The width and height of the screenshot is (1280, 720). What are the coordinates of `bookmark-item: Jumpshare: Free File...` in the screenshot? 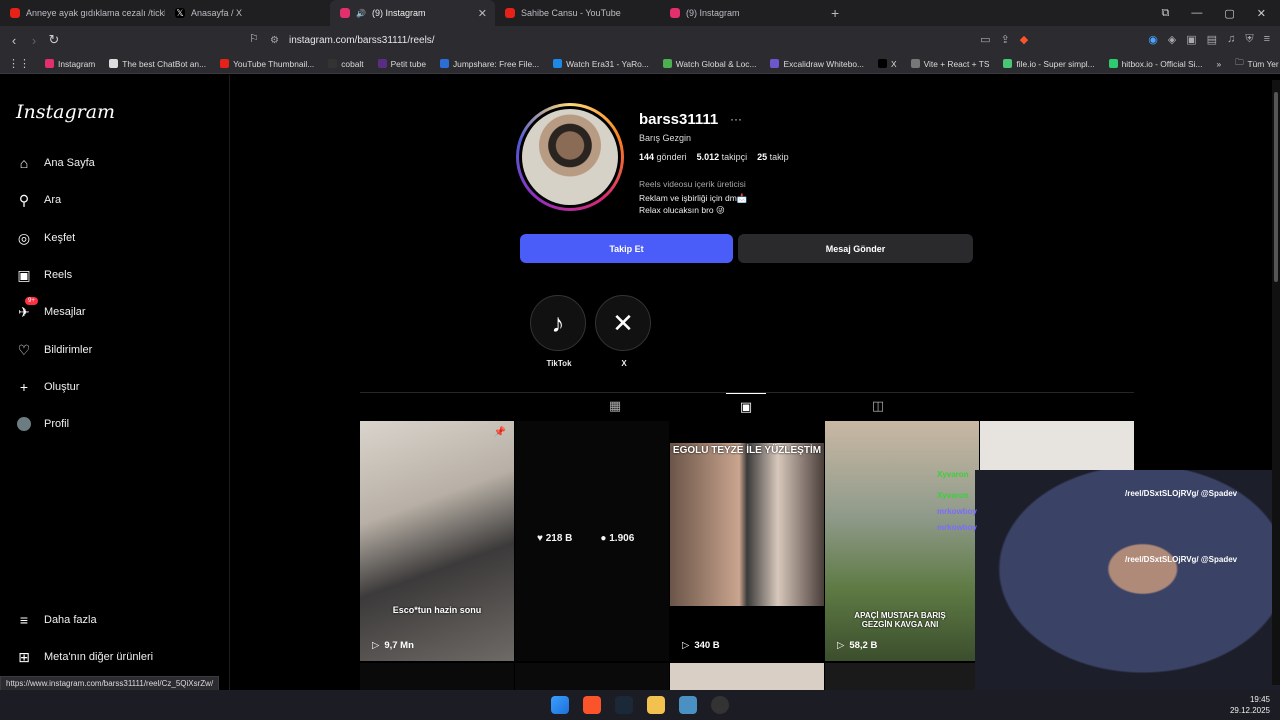 It's located at (489, 64).